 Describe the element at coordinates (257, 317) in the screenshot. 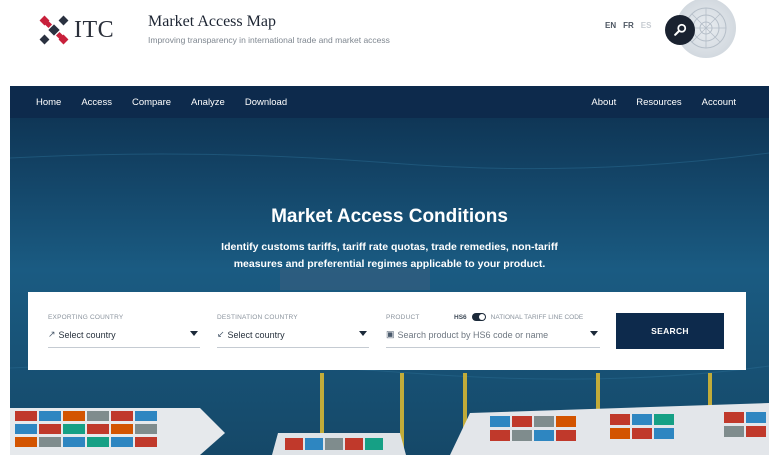

I see `destination-country-label: DESTINATION COUNTRY` at that location.